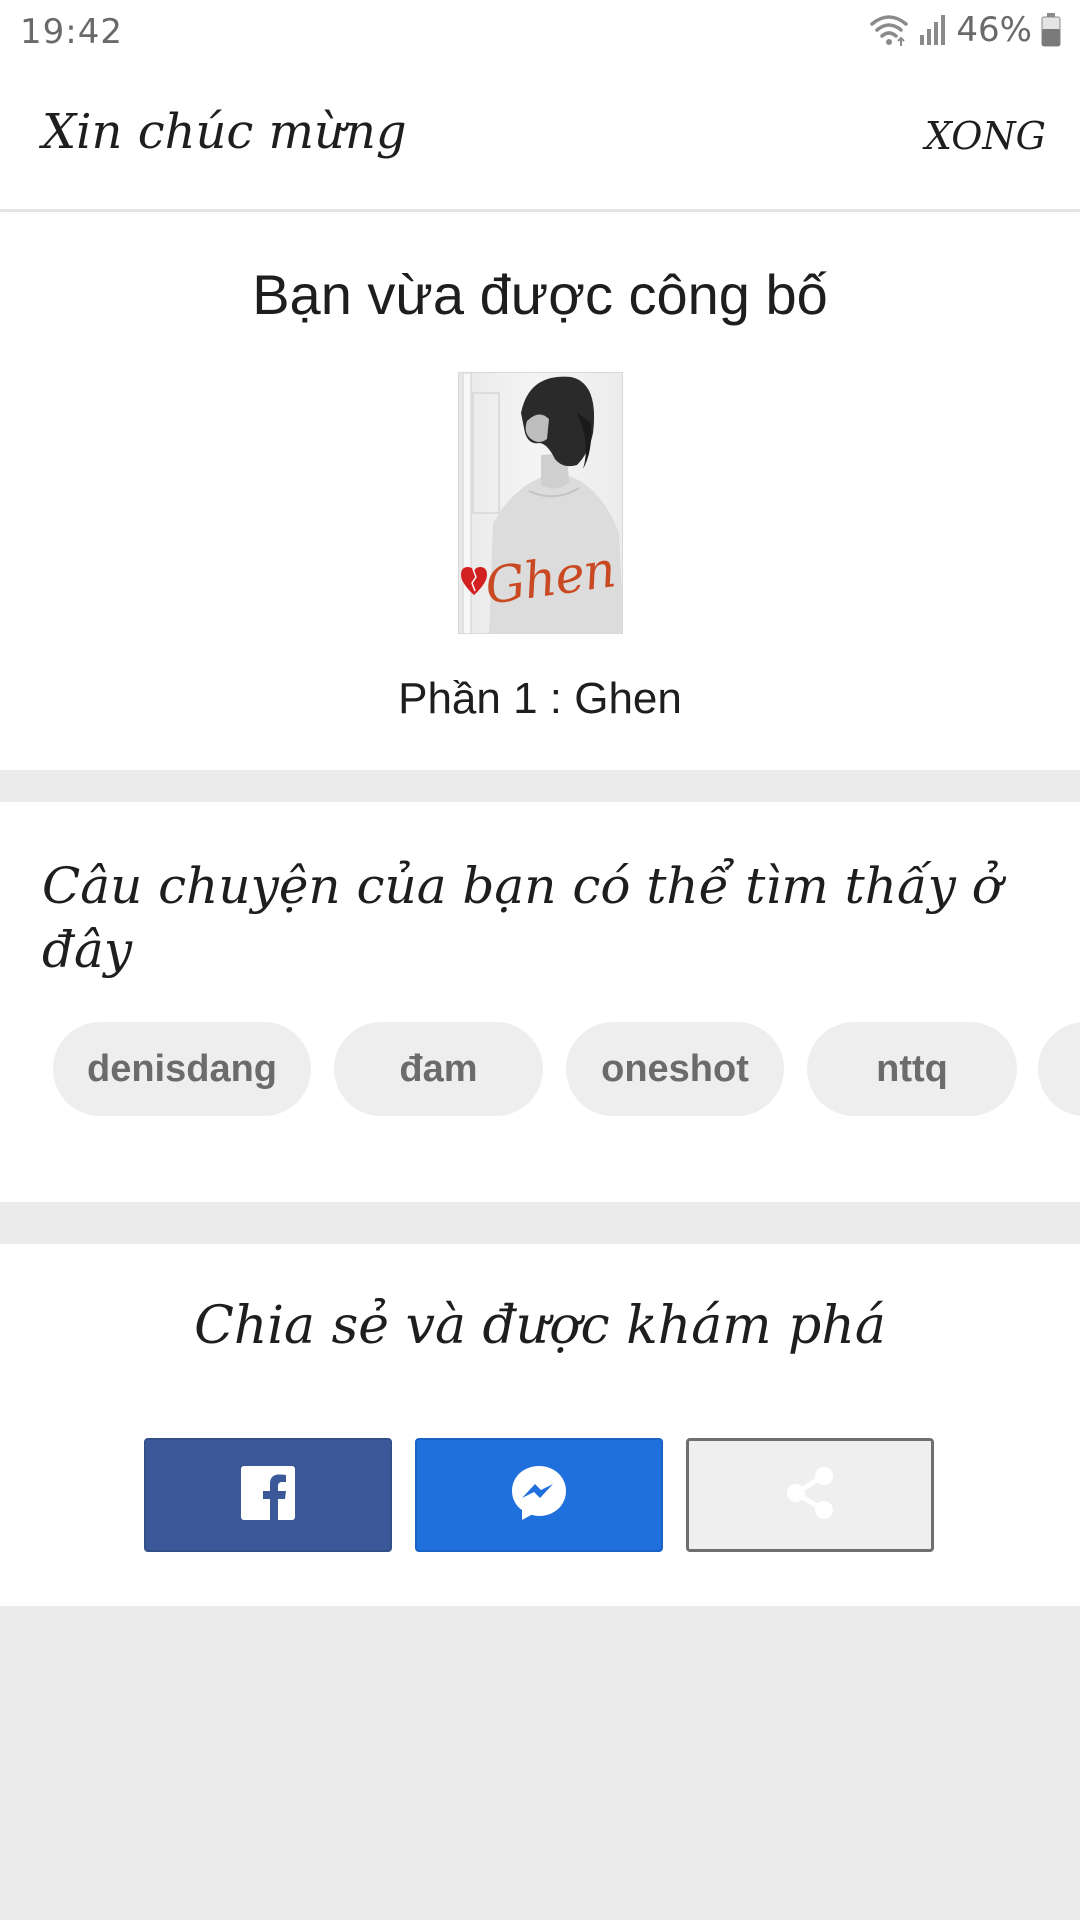  I want to click on facebook-icon, so click(268, 1495).